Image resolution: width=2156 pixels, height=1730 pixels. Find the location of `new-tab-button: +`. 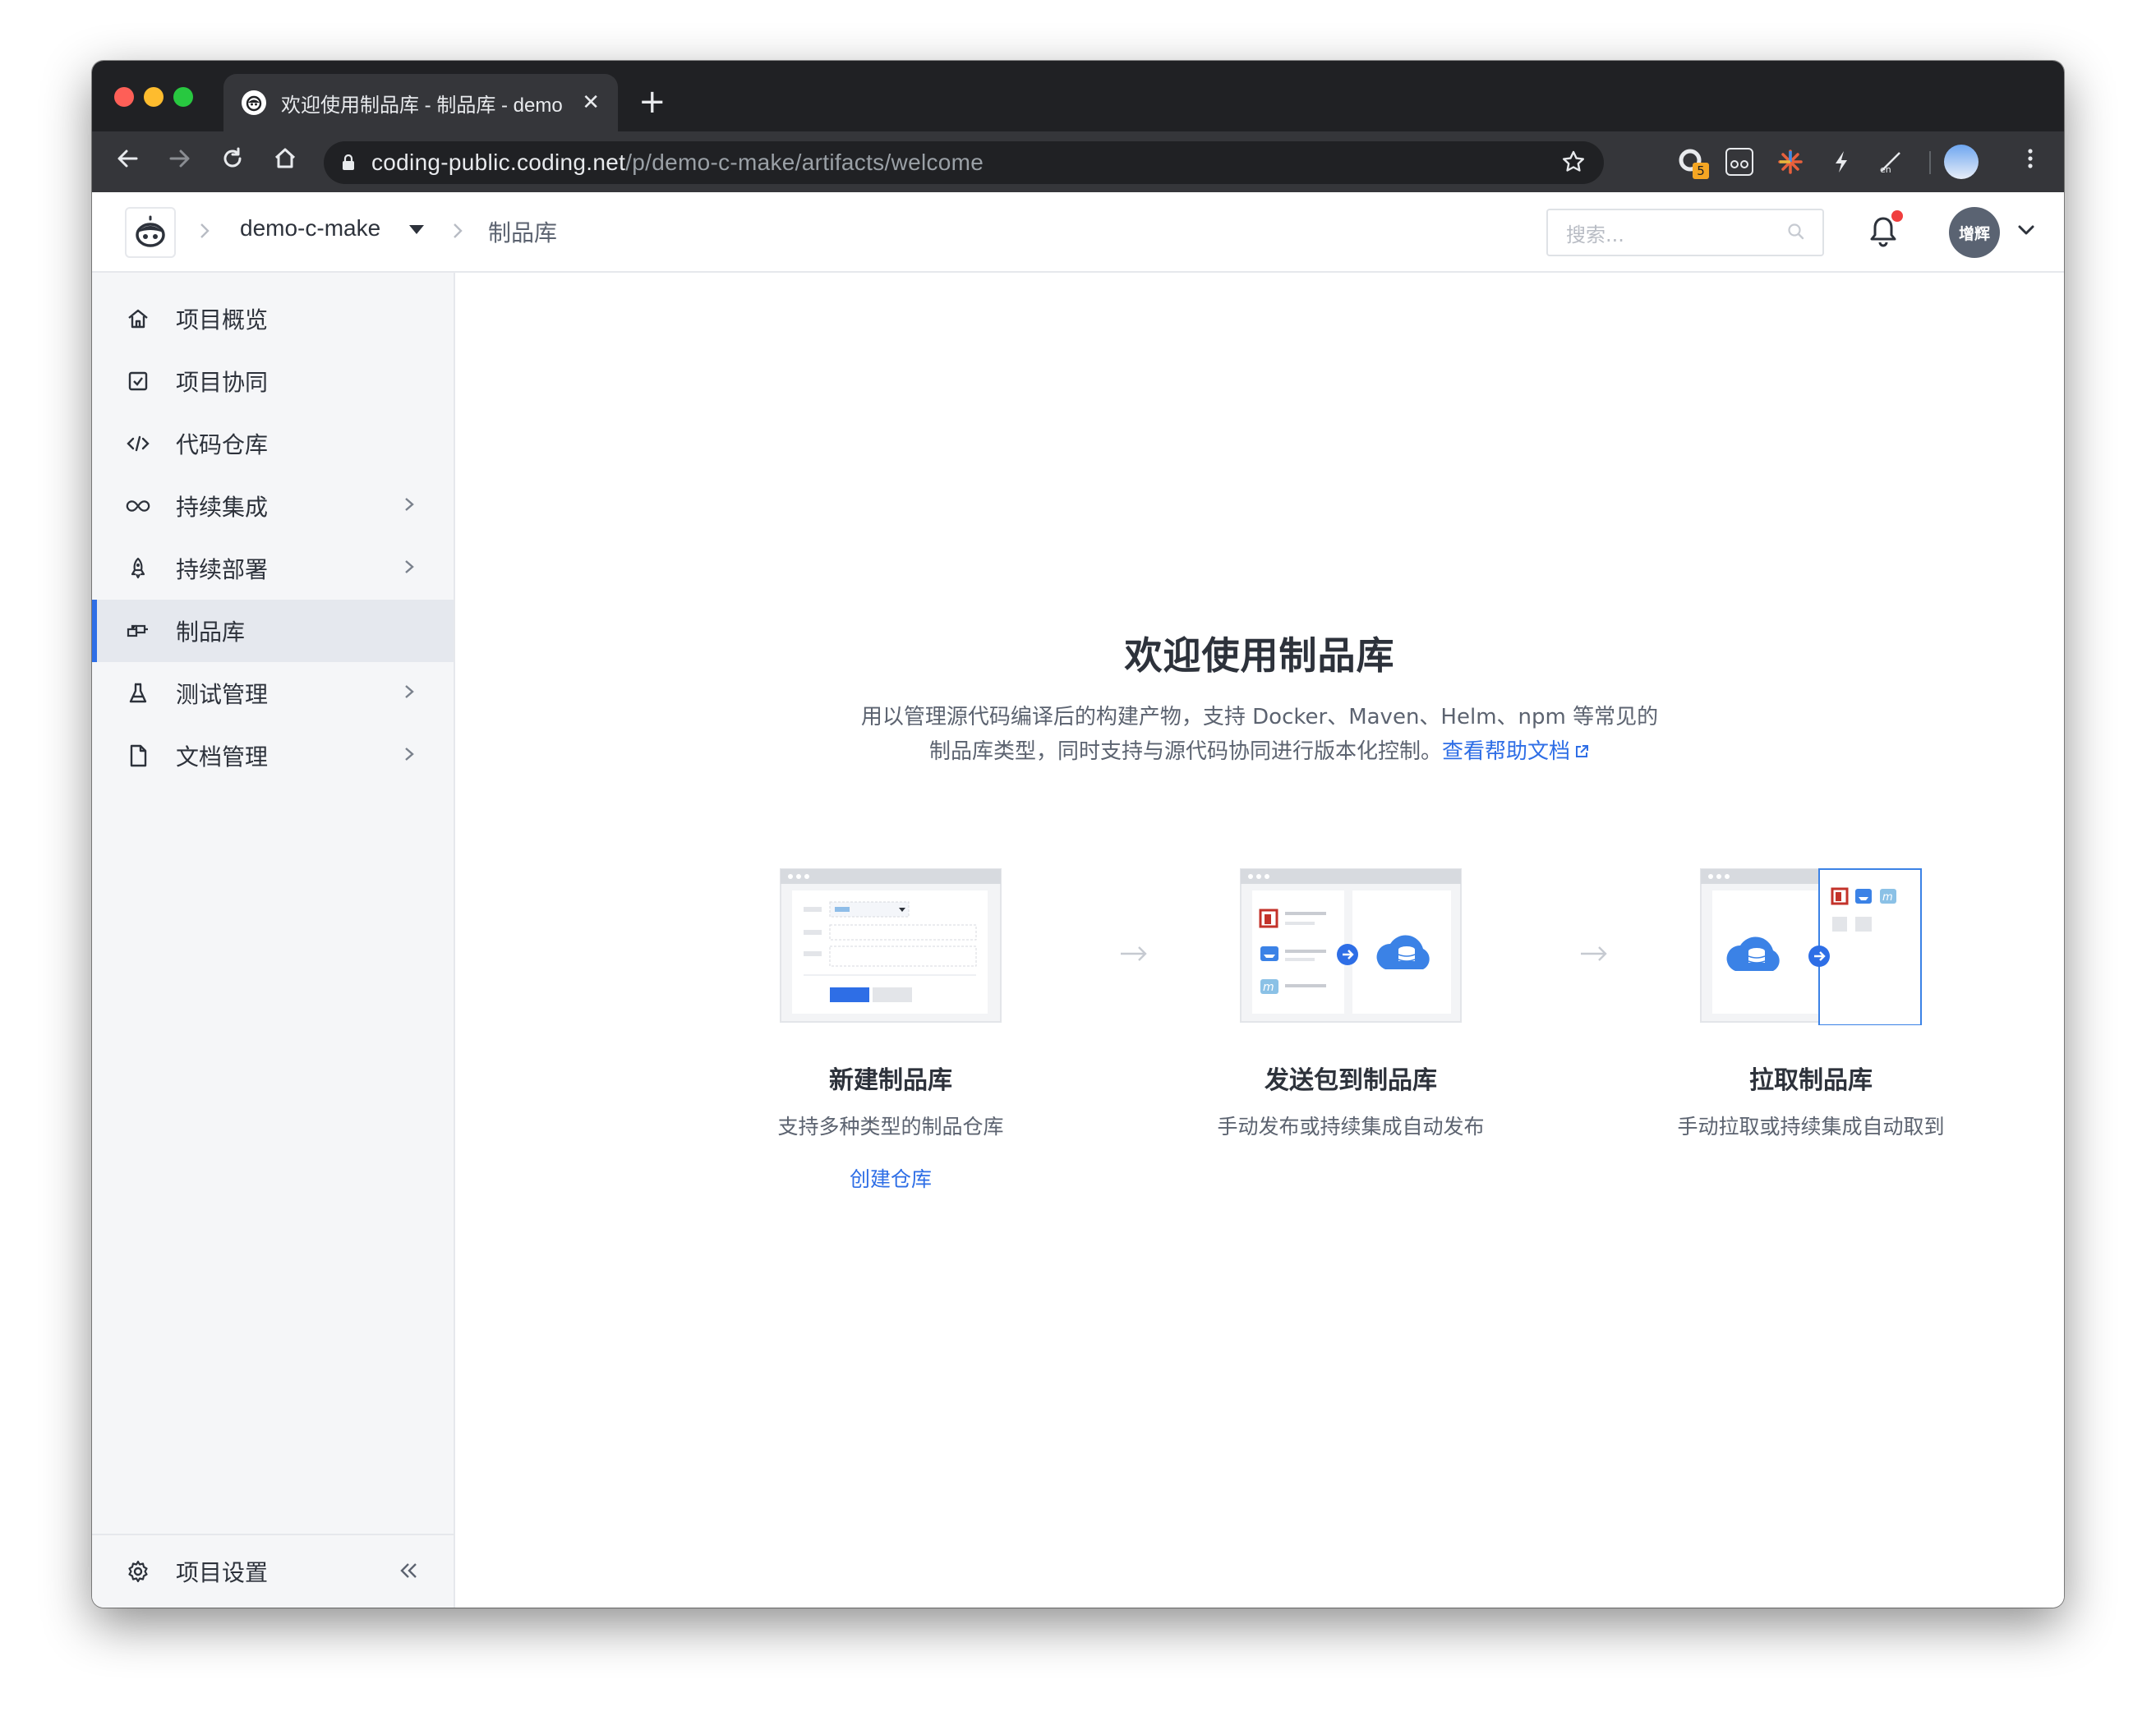

new-tab-button: + is located at coordinates (652, 101).